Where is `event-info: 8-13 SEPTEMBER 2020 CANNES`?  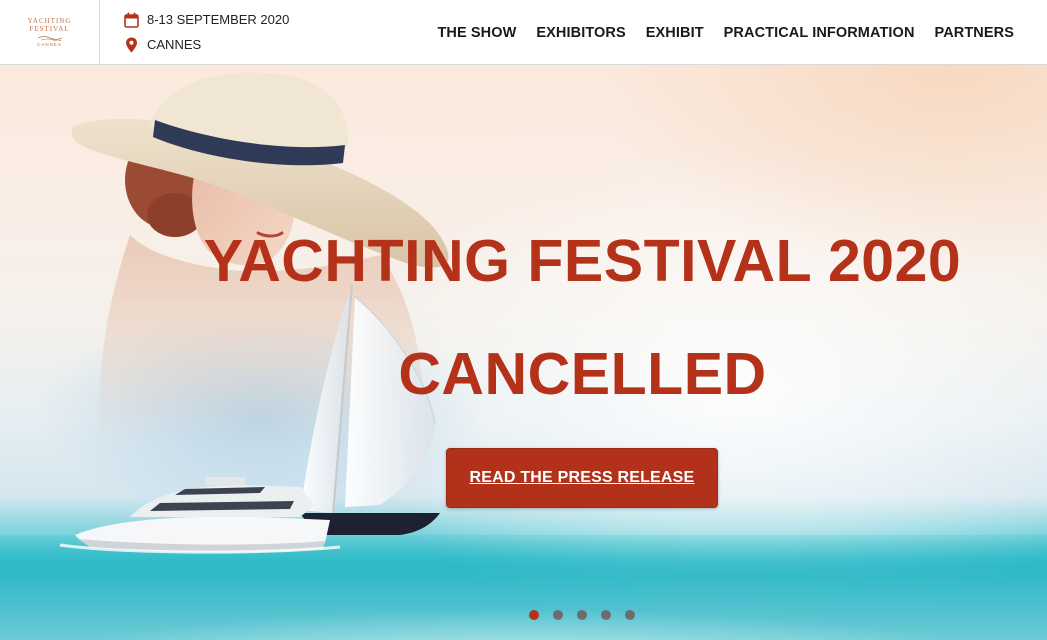 event-info: 8-13 SEPTEMBER 2020 CANNES is located at coordinates (194, 32).